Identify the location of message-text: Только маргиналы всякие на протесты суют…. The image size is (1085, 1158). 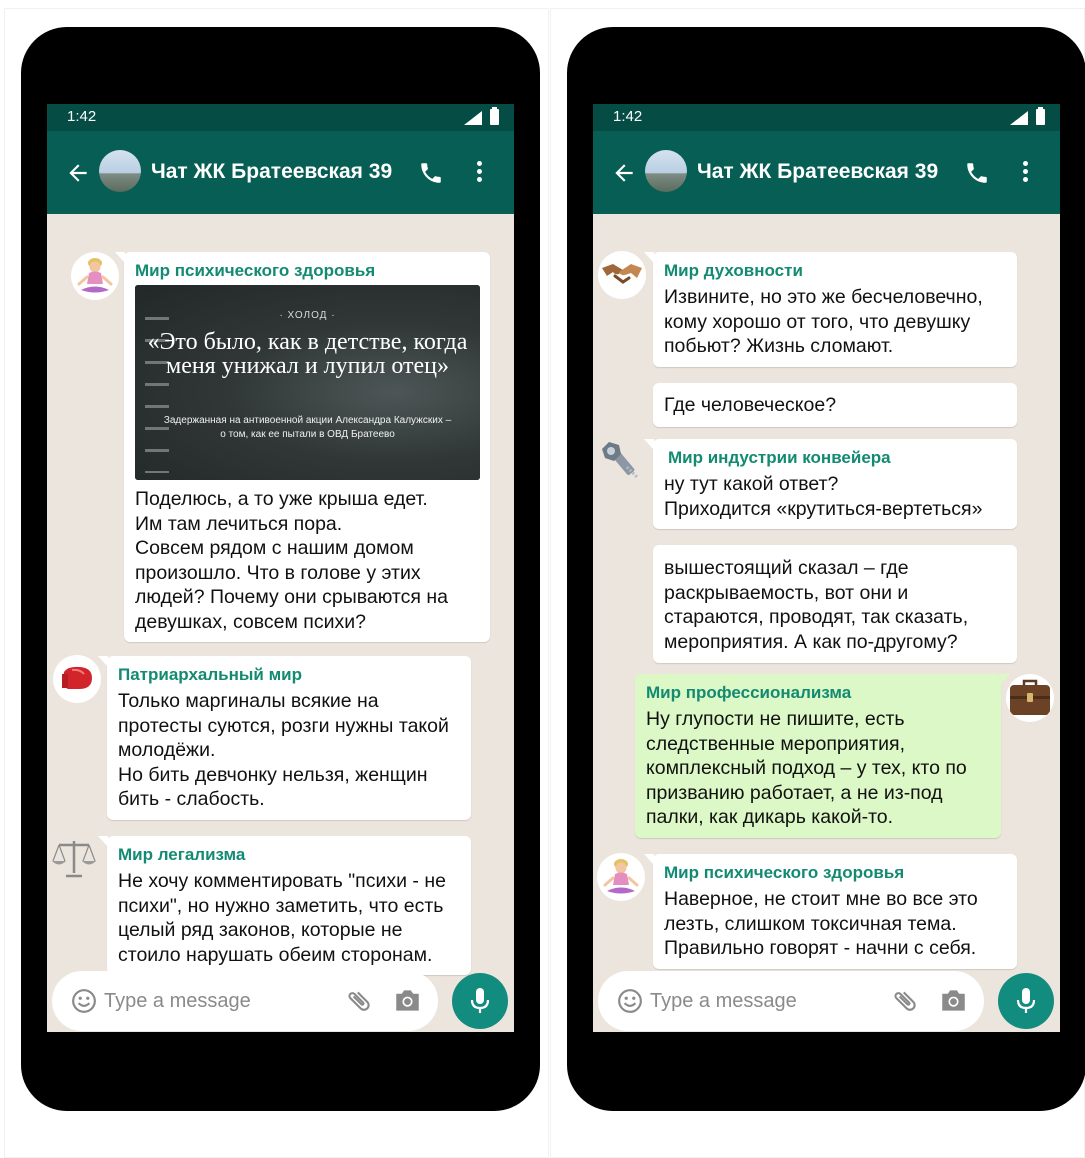
(283, 750).